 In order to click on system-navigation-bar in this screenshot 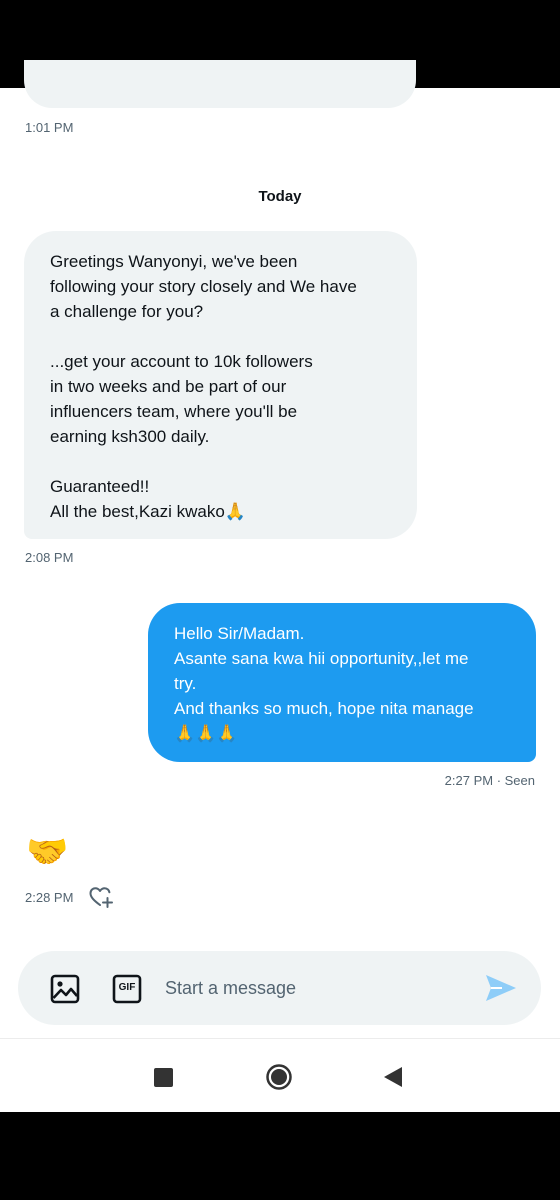, I will do `click(280, 1075)`.